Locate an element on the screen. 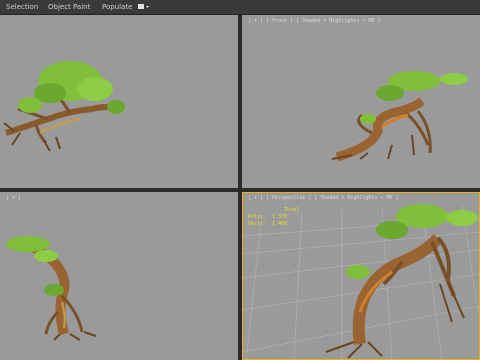  menu-object-paint: Object Paint is located at coordinates (69, 7).